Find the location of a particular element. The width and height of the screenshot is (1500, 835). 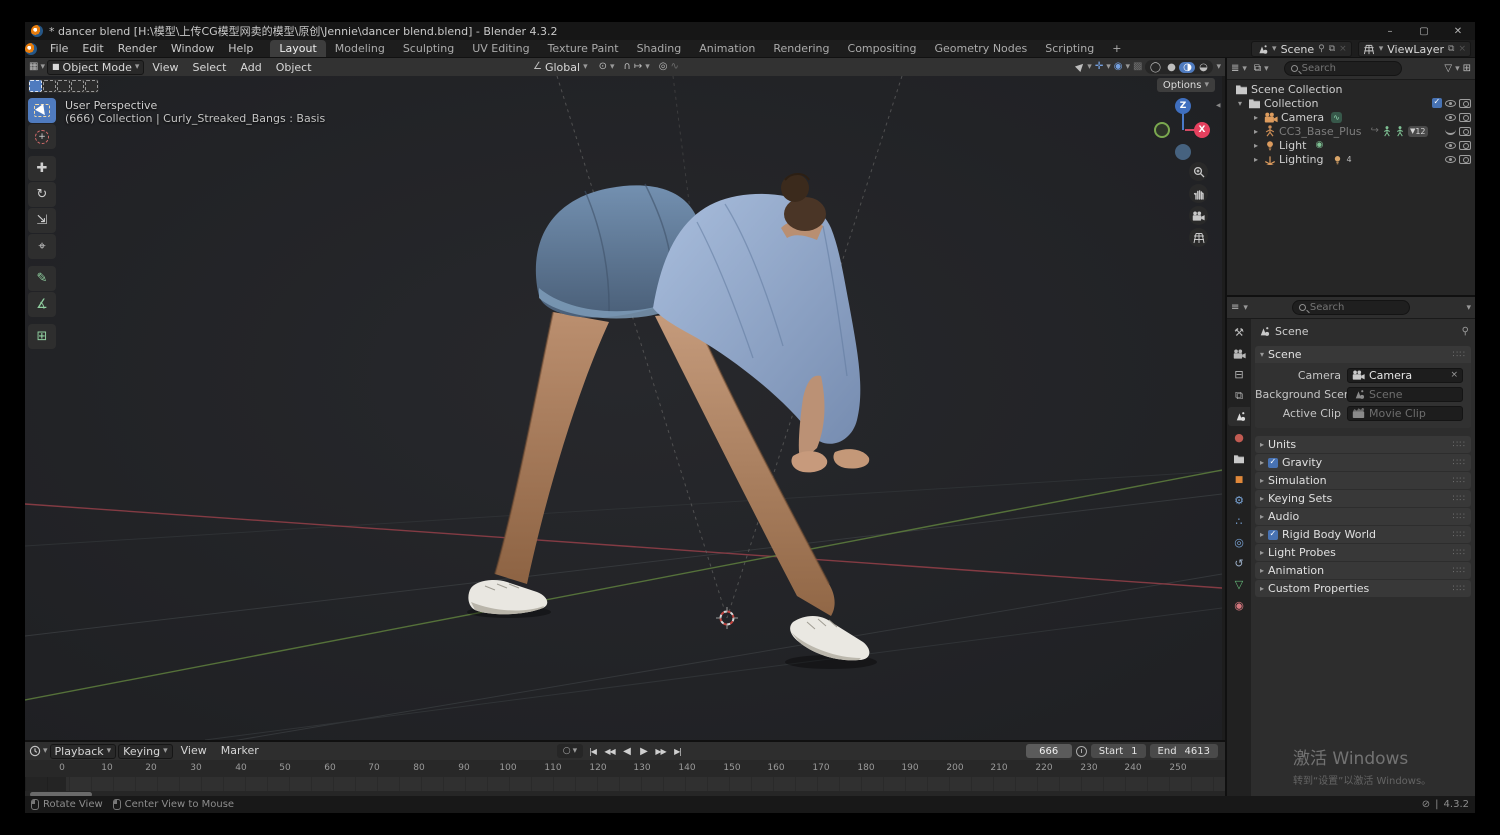

properties-search-input is located at coordinates (1349, 307).